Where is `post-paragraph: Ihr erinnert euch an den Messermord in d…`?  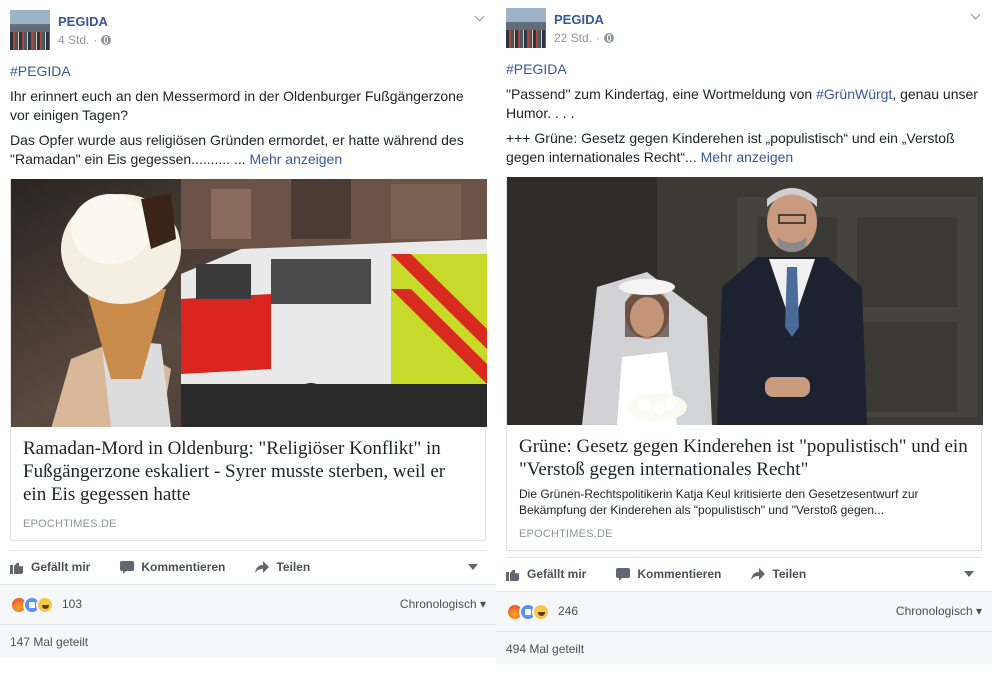 post-paragraph: Ihr erinnert euch an den Messermord in d… is located at coordinates (237, 105).